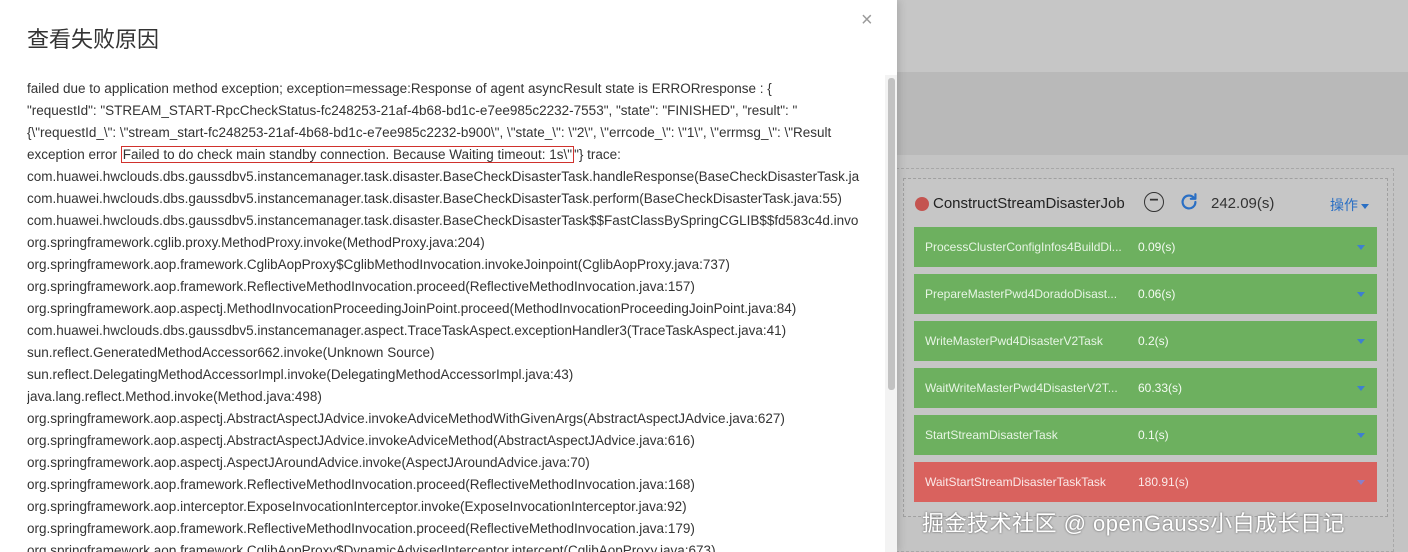 Image resolution: width=1408 pixels, height=552 pixels. Describe the element at coordinates (1344, 205) in the screenshot. I see `operations-label: 操作` at that location.